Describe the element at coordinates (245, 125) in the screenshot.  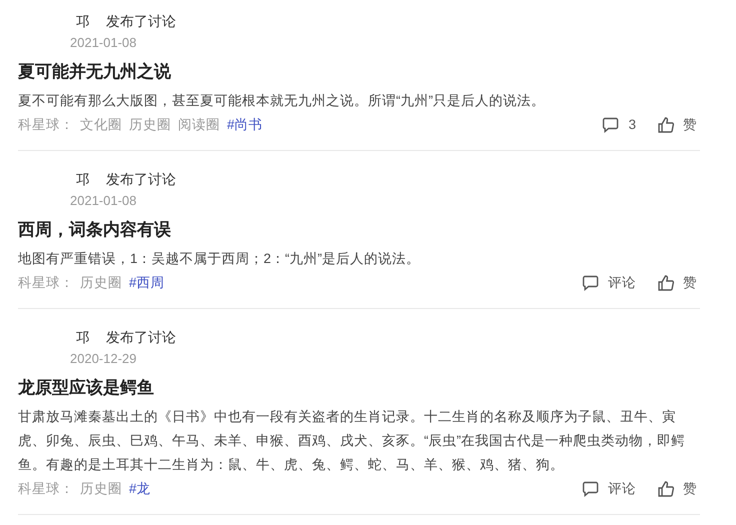
I see `topic-link: #尚书` at that location.